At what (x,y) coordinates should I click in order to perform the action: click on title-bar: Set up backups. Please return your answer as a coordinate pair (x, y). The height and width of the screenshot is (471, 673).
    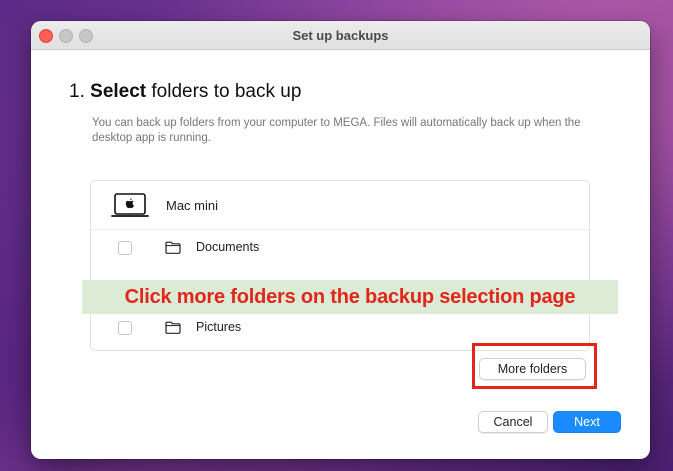
    Looking at the image, I should click on (340, 35).